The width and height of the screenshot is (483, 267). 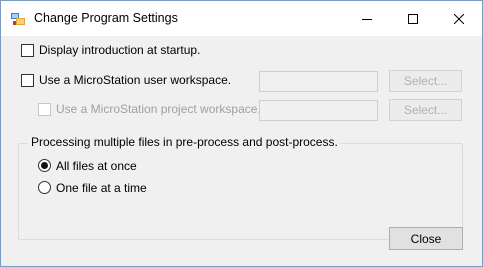 What do you see at coordinates (44, 109) in the screenshot?
I see `project-workspace-checkbox` at bounding box center [44, 109].